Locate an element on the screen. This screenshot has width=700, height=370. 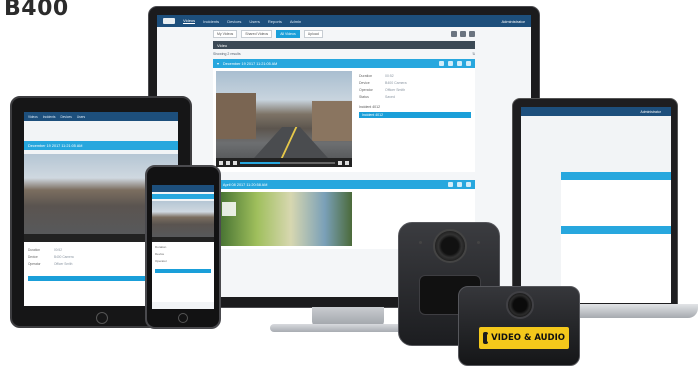
video-audio-badge: VIDEO & AUDIO is located at coordinates (524, 338).